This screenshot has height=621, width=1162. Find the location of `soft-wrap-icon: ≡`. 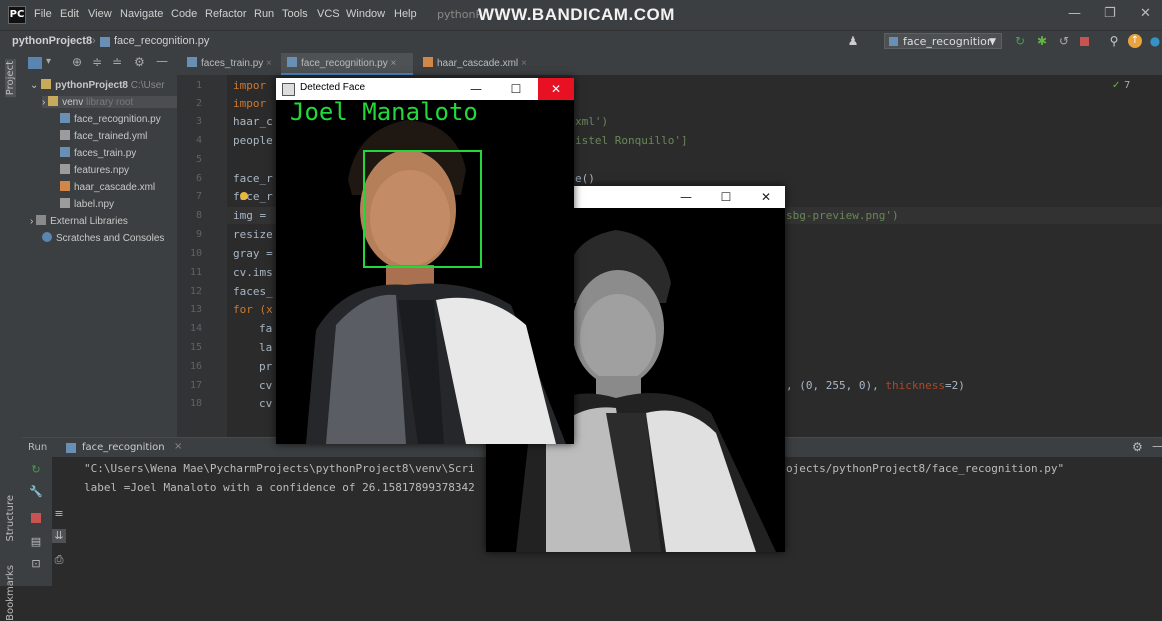

soft-wrap-icon: ≡ is located at coordinates (59, 514).